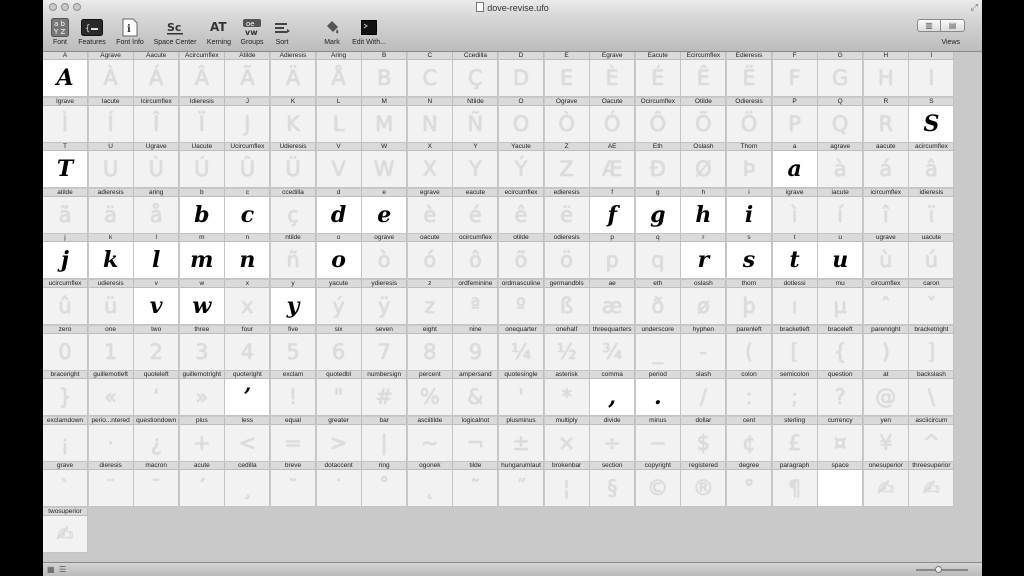 Image resolution: width=1024 pixels, height=576 pixels. Describe the element at coordinates (332, 32) in the screenshot. I see `toolbar-mark-button: Mark` at that location.